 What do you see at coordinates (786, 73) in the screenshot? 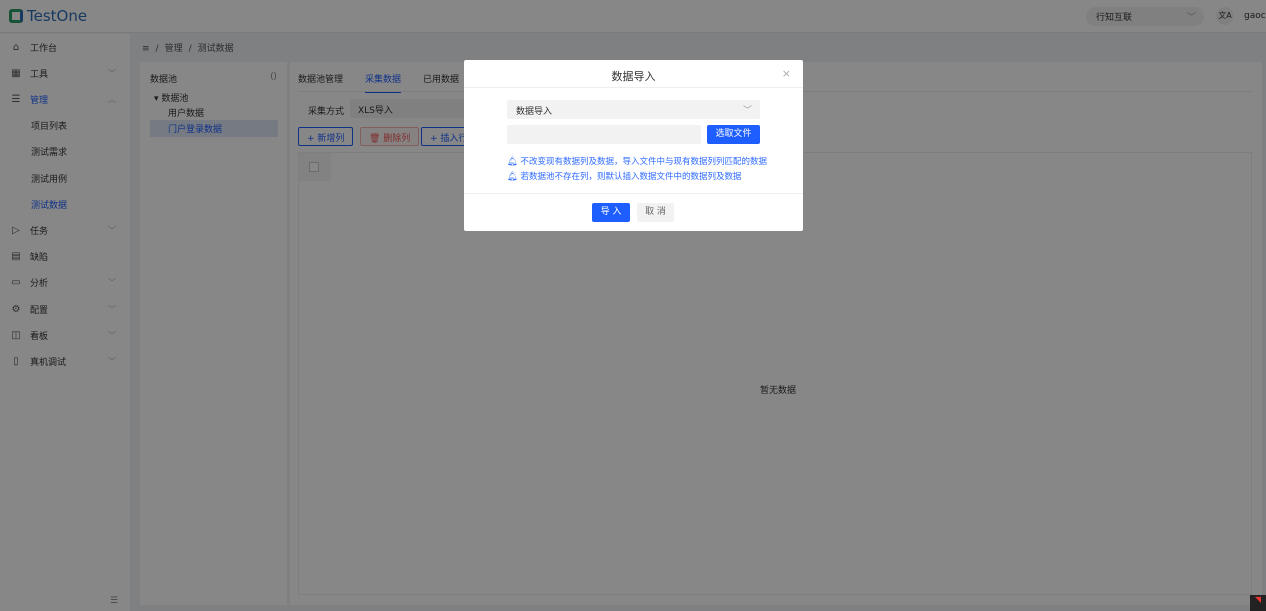
I see `close-icon: ×` at bounding box center [786, 73].